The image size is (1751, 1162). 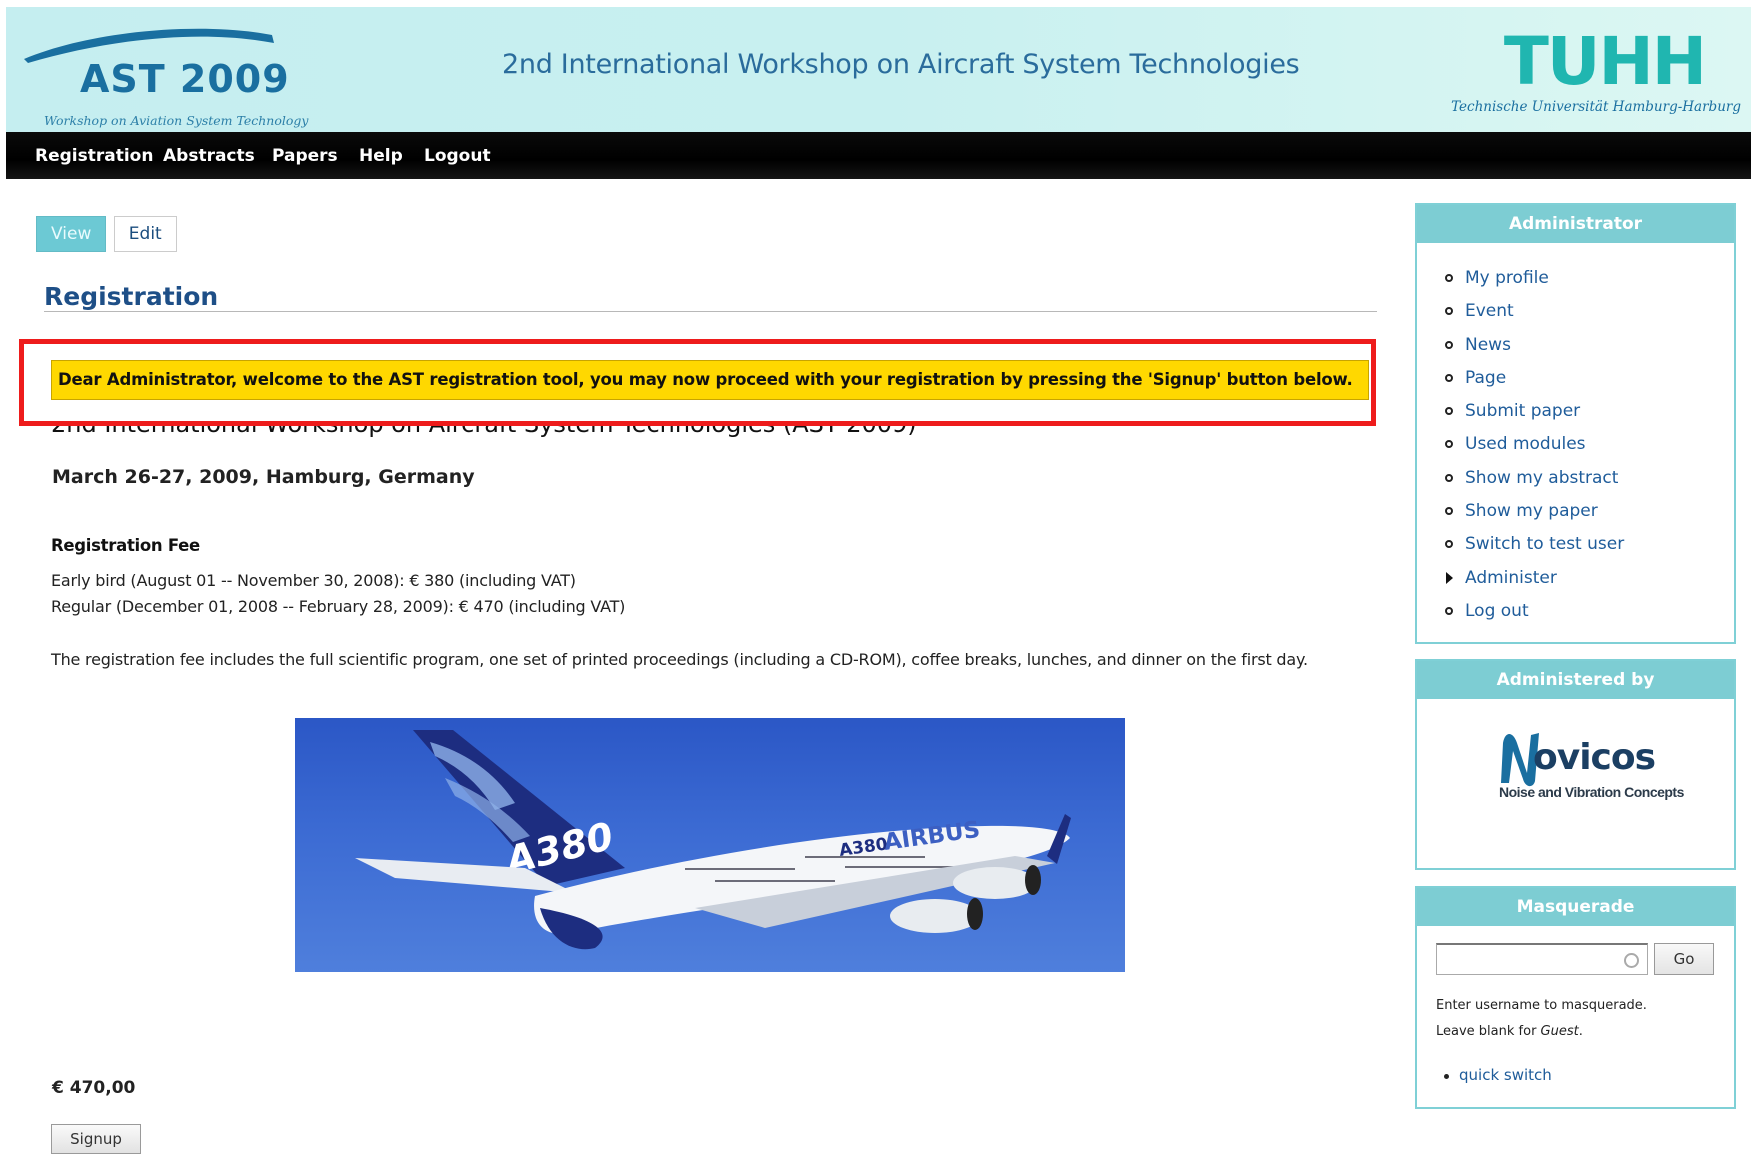 I want to click on menu-item-label: Administer, so click(x=1511, y=577).